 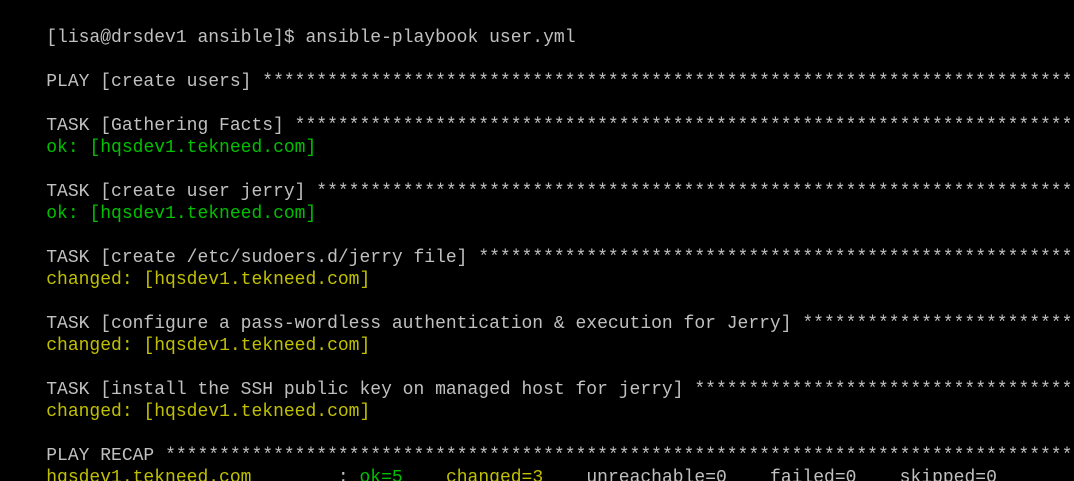 What do you see at coordinates (656, 474) in the screenshot?
I see `recap-unreachable: unreachable=0` at bounding box center [656, 474].